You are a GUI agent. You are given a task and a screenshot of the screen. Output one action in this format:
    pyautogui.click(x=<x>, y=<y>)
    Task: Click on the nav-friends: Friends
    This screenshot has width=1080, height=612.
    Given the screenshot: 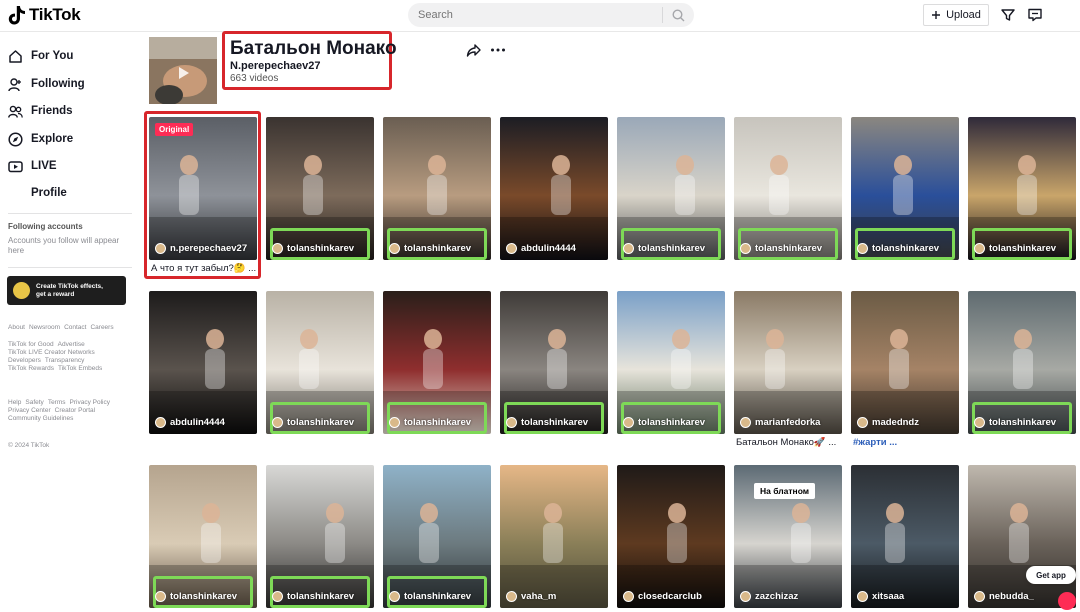 What is the action you would take?
    pyautogui.click(x=40, y=111)
    